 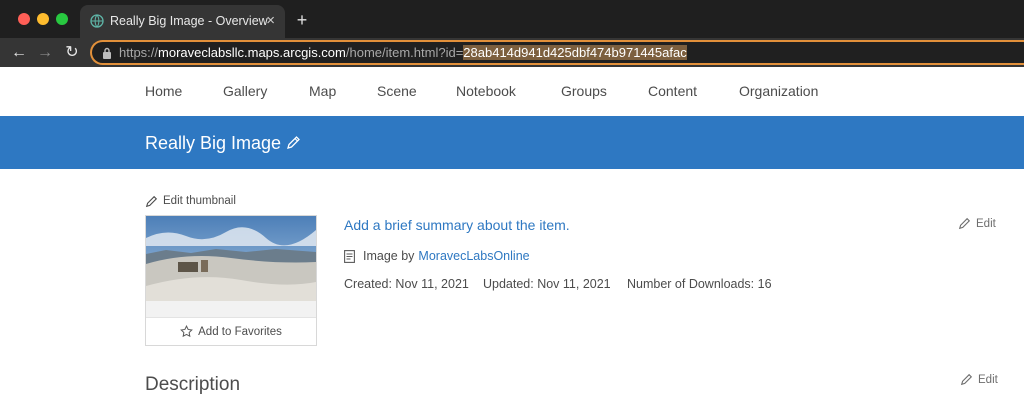 I want to click on url-scheme: https://, so click(x=139, y=52).